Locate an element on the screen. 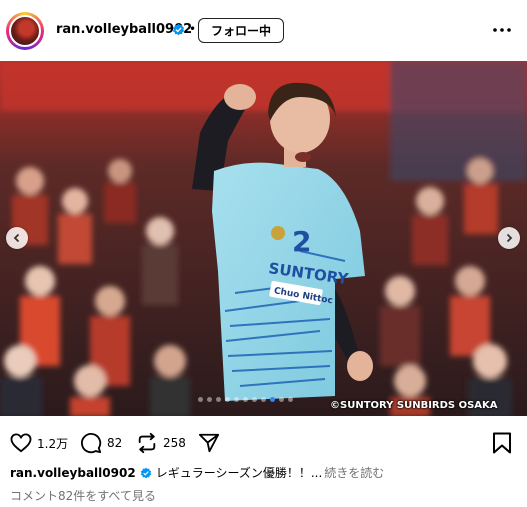 Image resolution: width=527 pixels, height=507 pixels. previous-image-button is located at coordinates (17, 238).